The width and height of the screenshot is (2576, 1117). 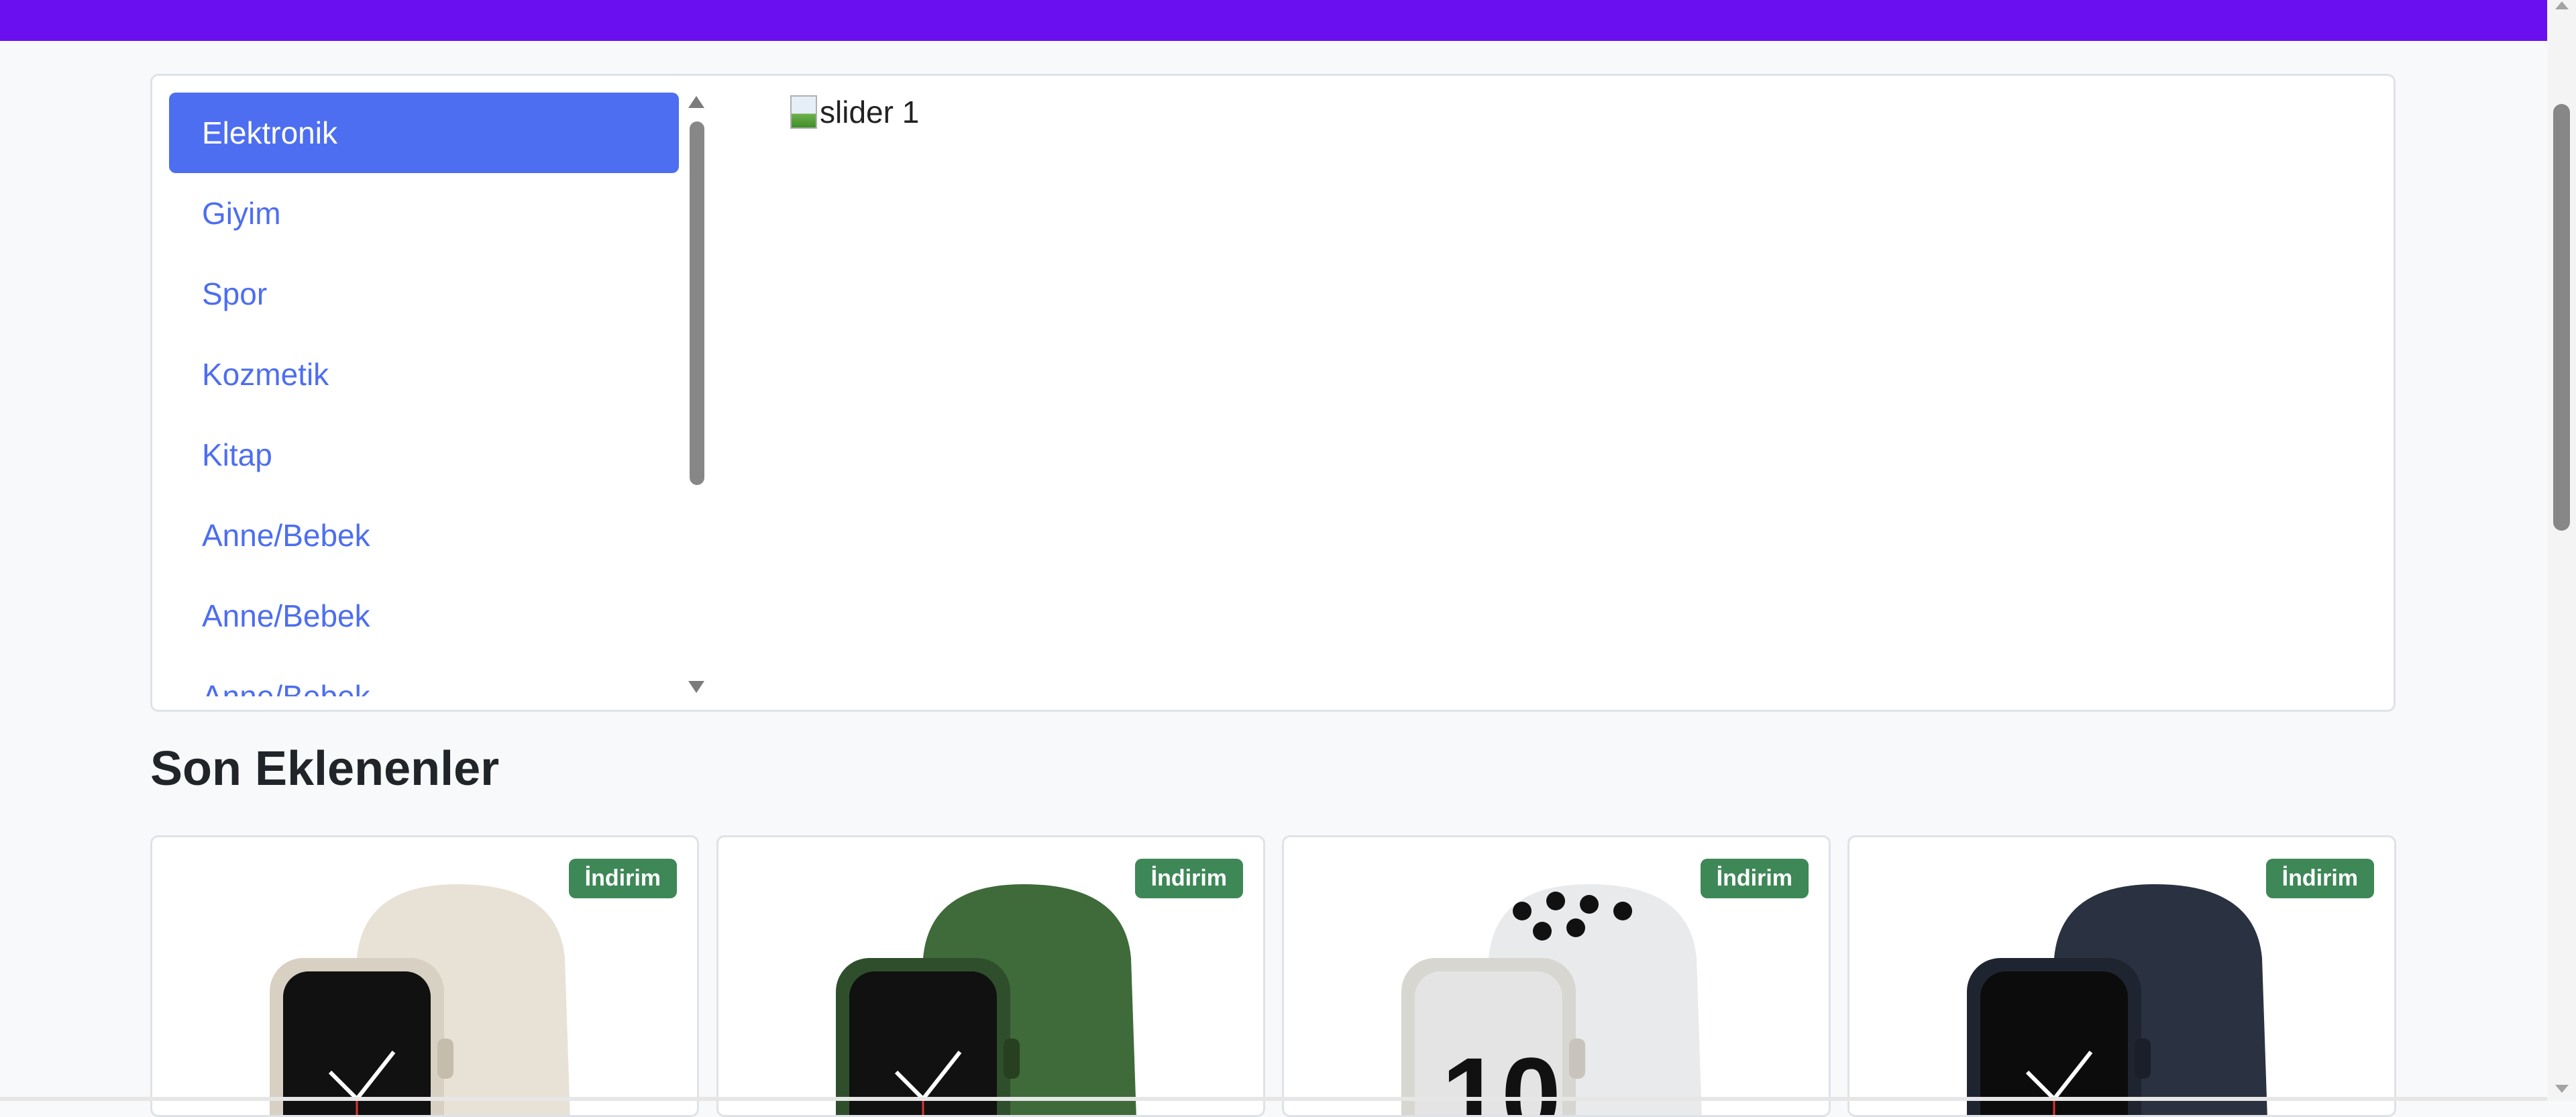 What do you see at coordinates (1273, 1099) in the screenshot?
I see `bottom-divider` at bounding box center [1273, 1099].